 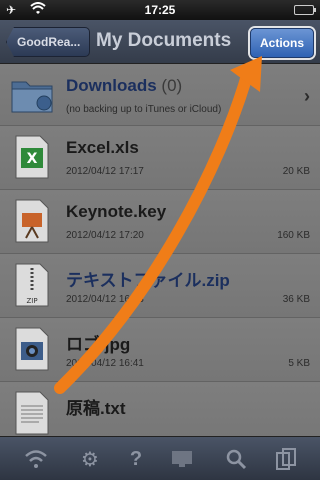 I want to click on monitor-icon, so click(x=182, y=459).